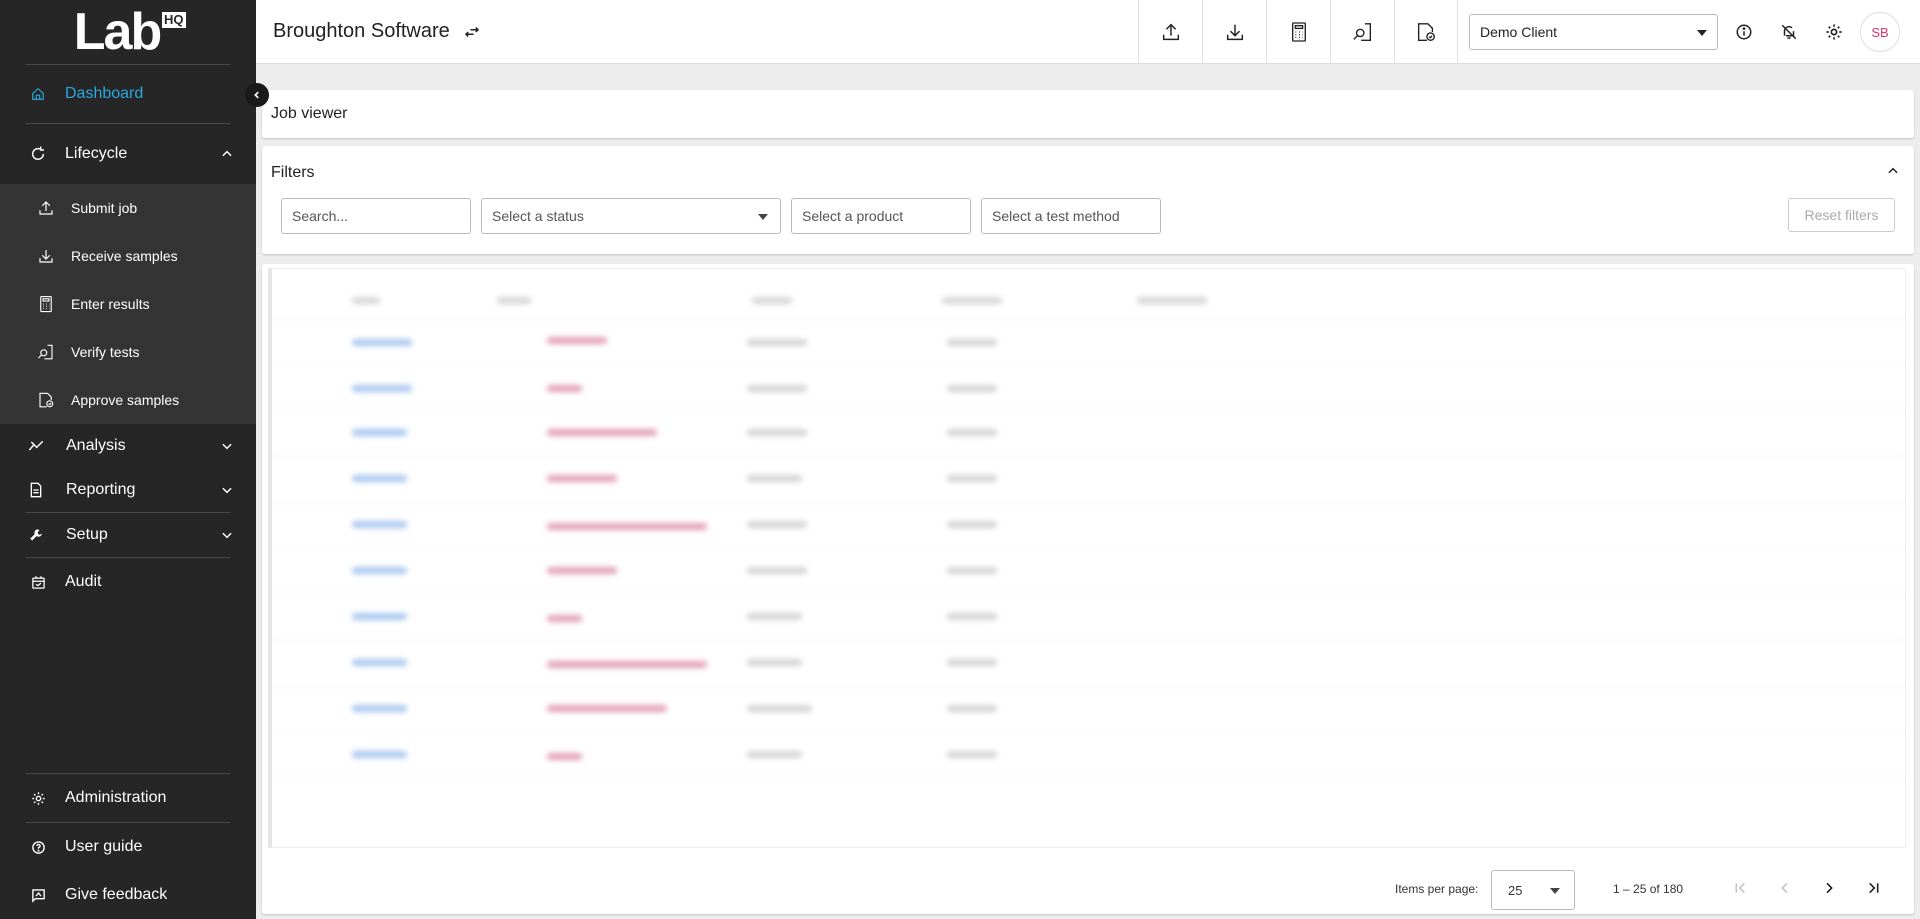  I want to click on sidebar-group-reporting: Reporting, so click(128, 490).